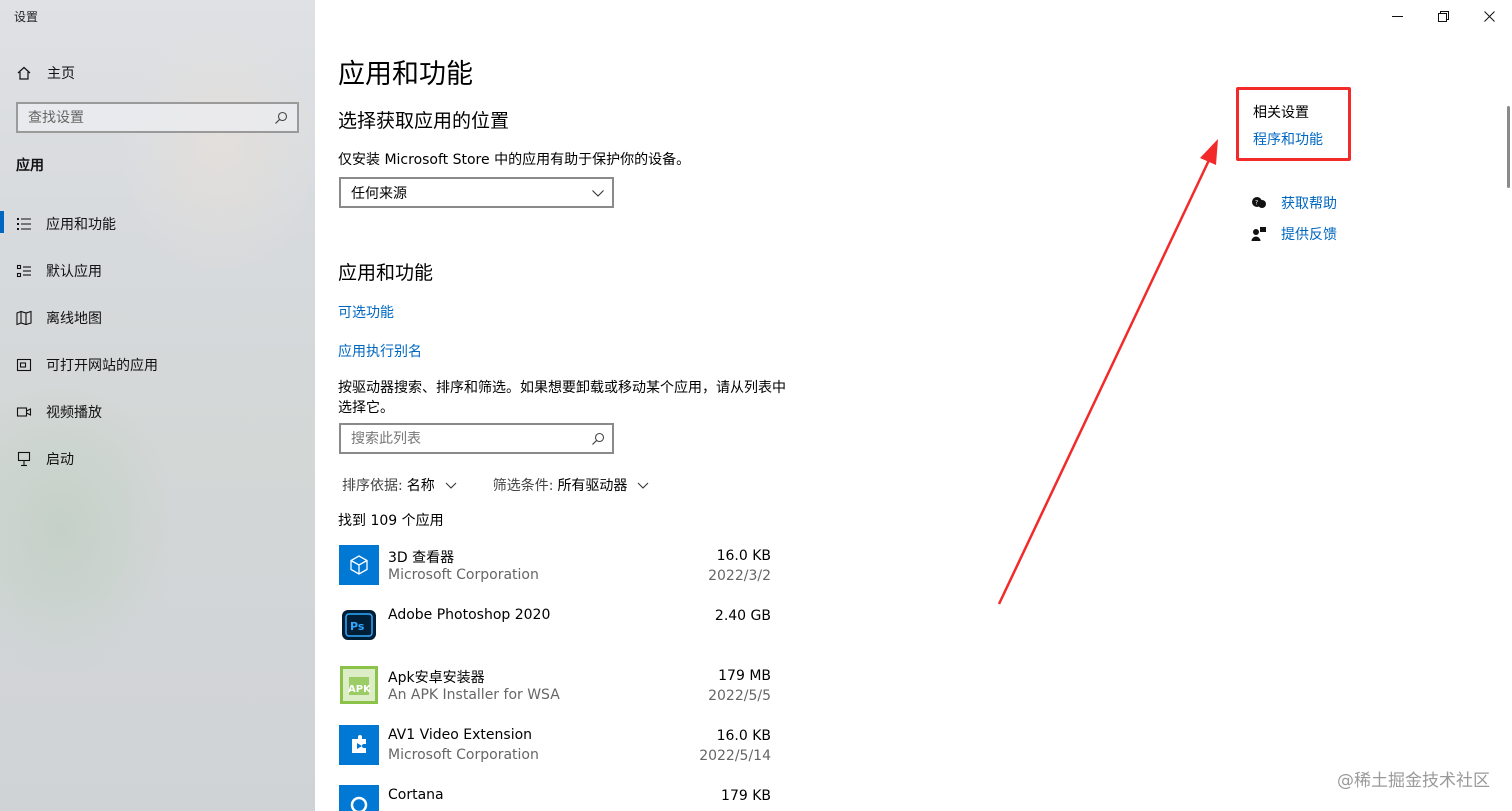 The image size is (1512, 811). I want to click on app-name: Apk安卓安装器, so click(436, 678).